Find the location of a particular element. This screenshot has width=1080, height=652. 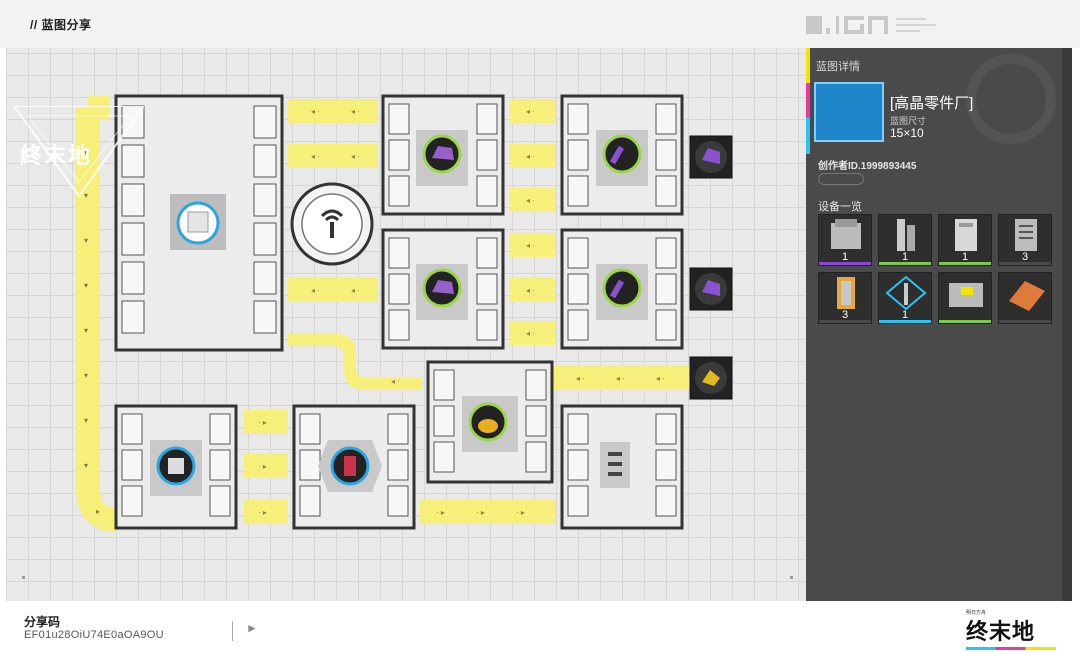

output-ports is located at coordinates (711, 267).